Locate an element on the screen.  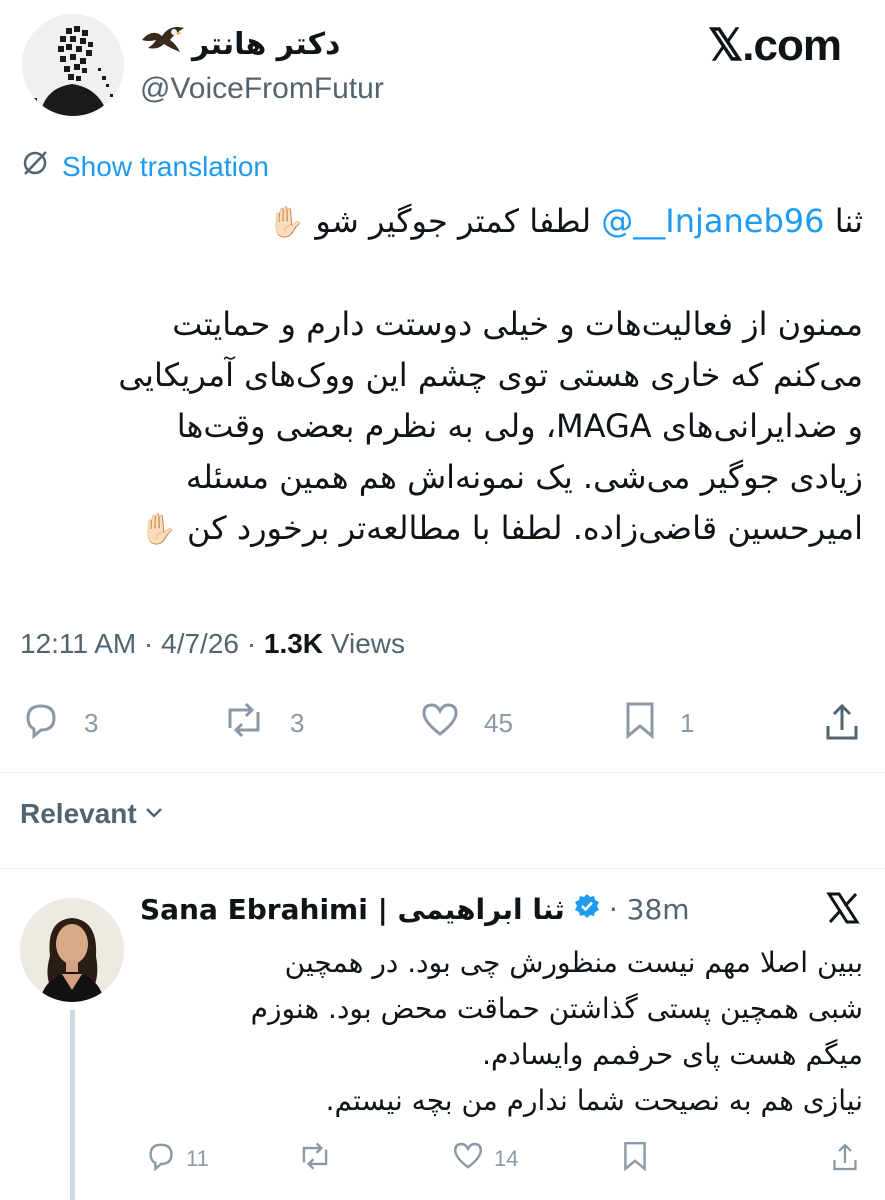
reply-header: Sana Ebrahimi | ثنا ابراهیمی · 38m is located at coordinates (415, 909).